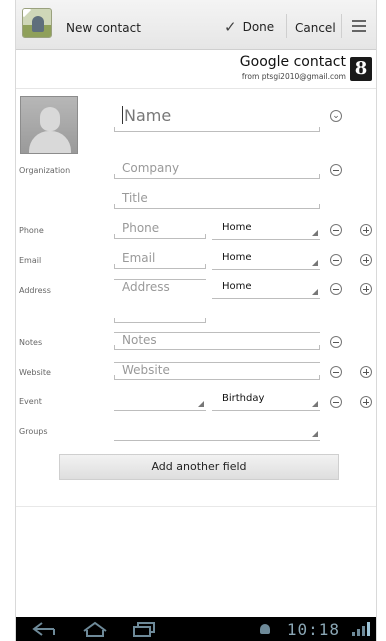  I want to click on menu-icon, so click(359, 27).